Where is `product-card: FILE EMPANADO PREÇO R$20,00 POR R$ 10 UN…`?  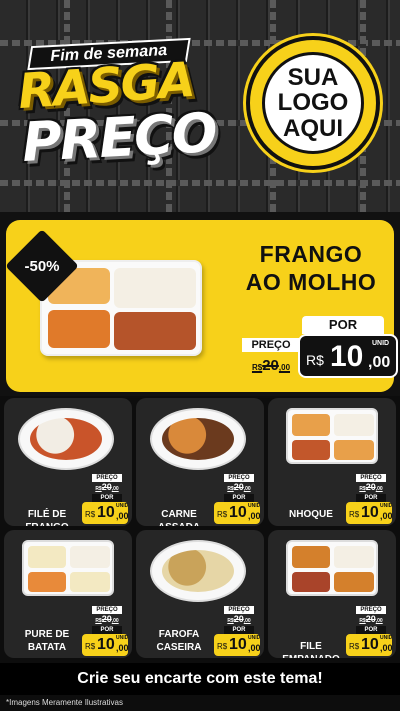 product-card: FILE EMPANADO PREÇO R$20,00 POR R$ 10 UN… is located at coordinates (332, 594).